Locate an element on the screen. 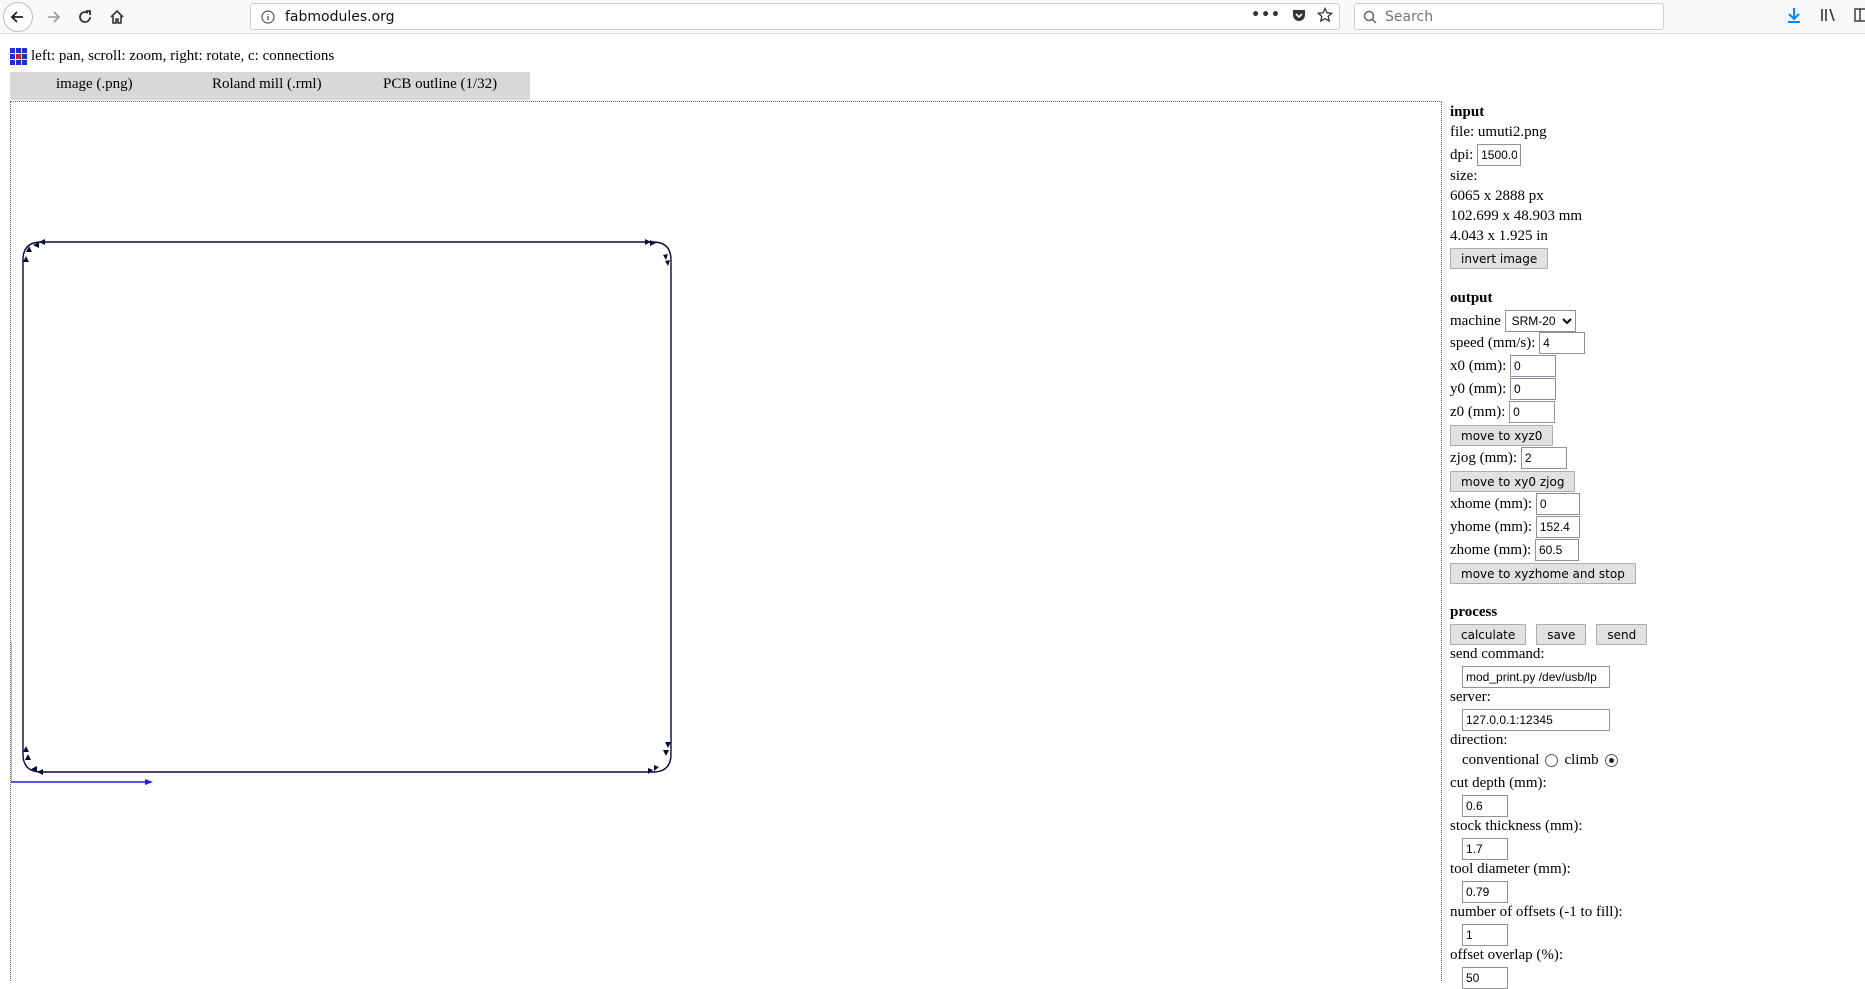 The height and width of the screenshot is (989, 1865). library-icon is located at coordinates (1828, 15).